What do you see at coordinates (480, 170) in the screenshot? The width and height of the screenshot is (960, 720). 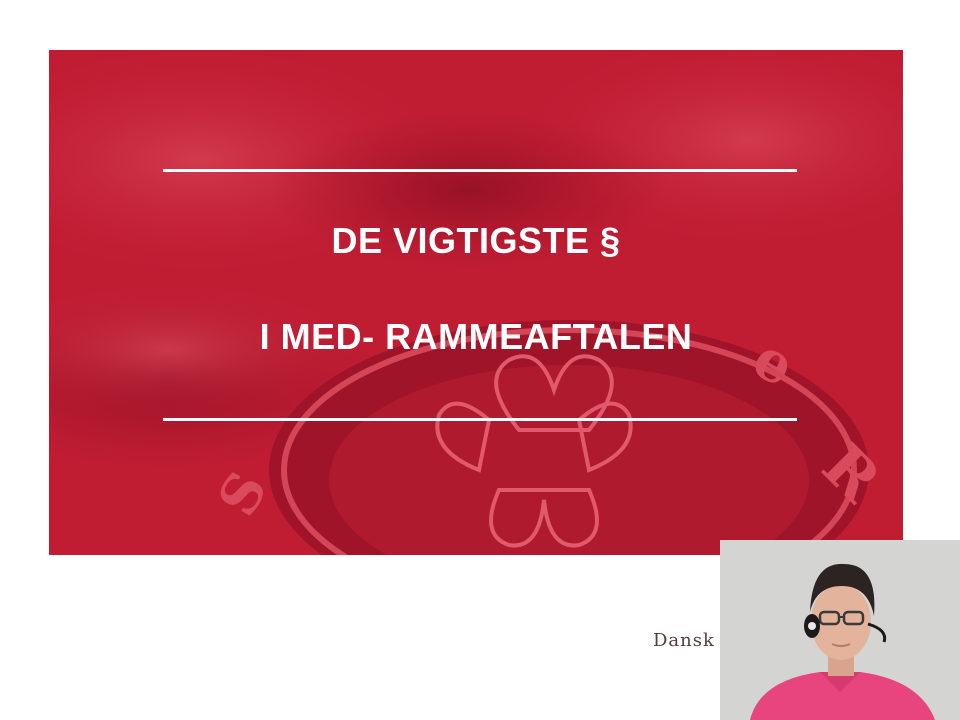 I see `top-divider` at bounding box center [480, 170].